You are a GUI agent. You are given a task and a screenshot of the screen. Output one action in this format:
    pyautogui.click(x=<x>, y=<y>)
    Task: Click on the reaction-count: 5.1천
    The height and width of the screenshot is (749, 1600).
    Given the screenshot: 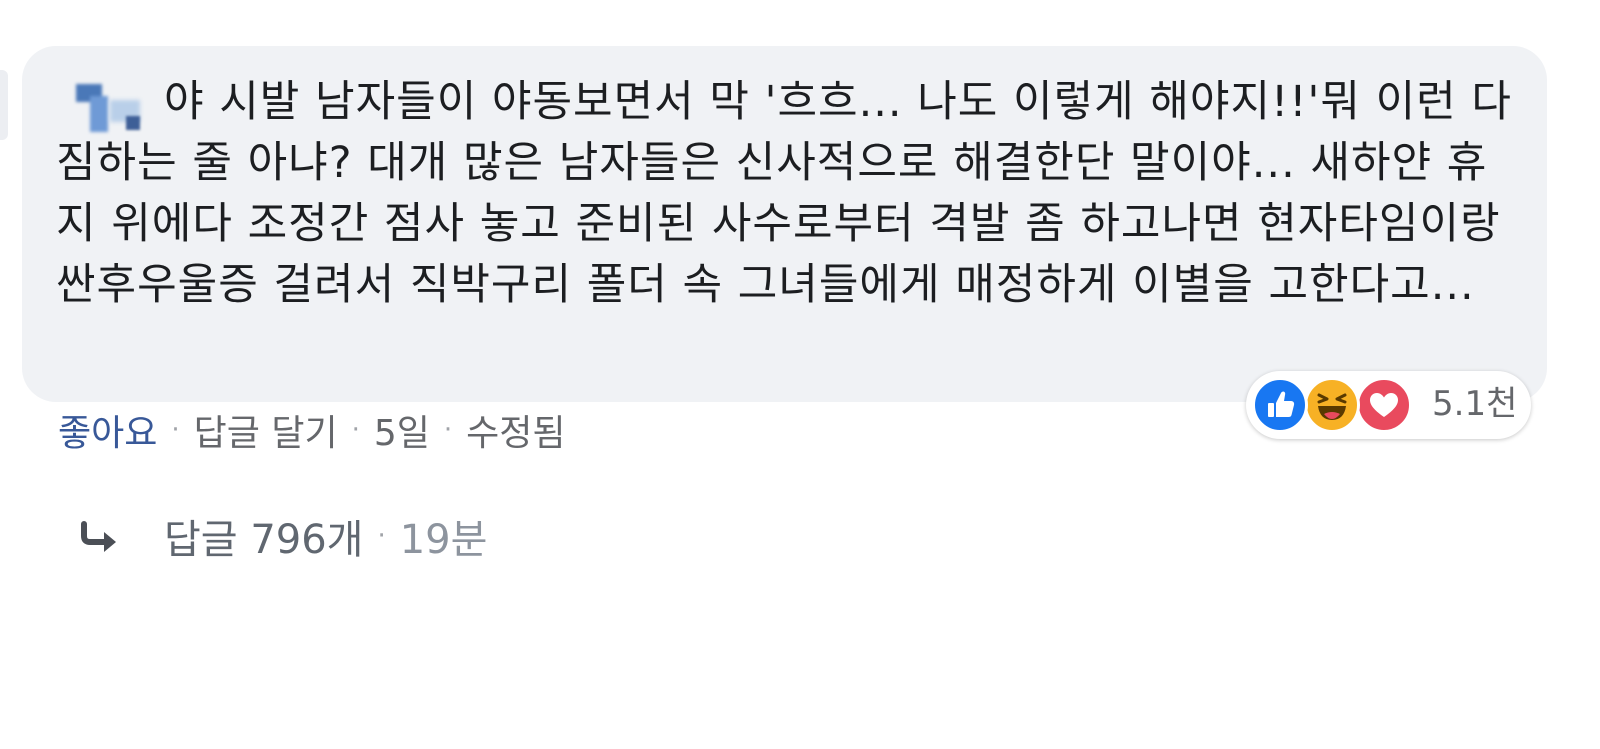 What is the action you would take?
    pyautogui.click(x=1475, y=404)
    